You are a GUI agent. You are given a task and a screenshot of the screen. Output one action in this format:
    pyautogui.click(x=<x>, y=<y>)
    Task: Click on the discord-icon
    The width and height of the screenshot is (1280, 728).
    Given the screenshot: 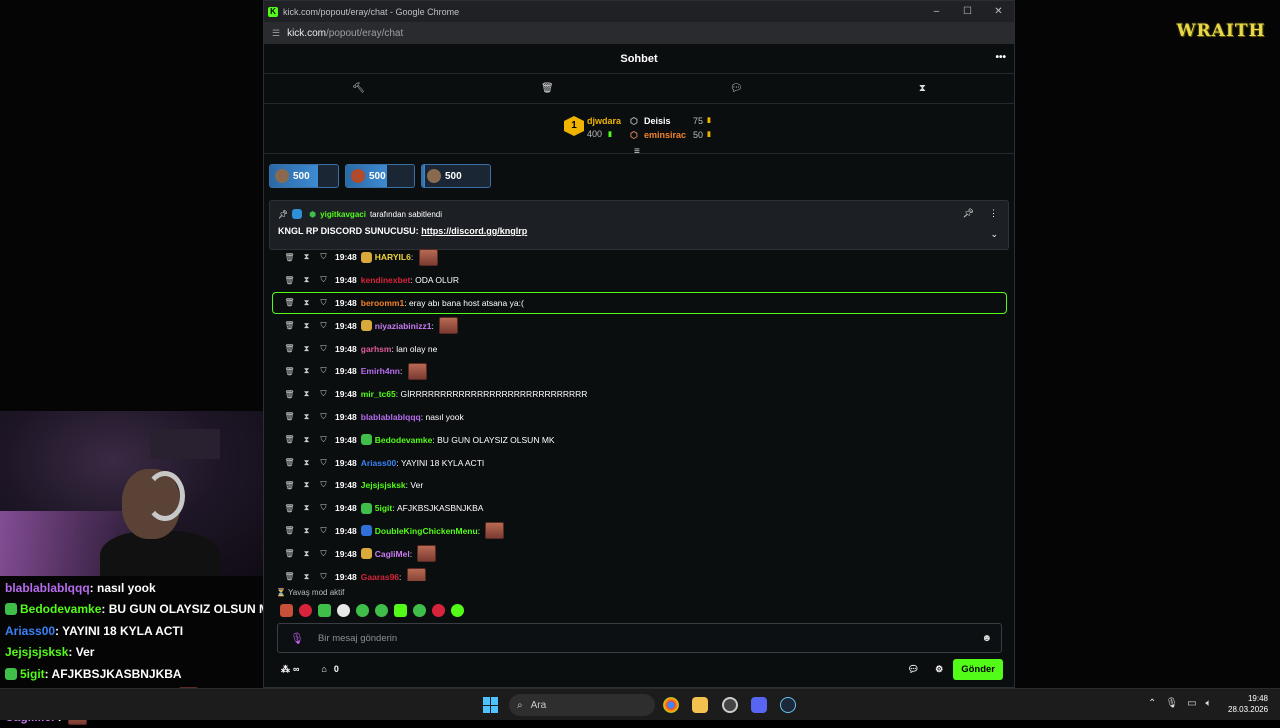 What is the action you would take?
    pyautogui.click(x=759, y=705)
    